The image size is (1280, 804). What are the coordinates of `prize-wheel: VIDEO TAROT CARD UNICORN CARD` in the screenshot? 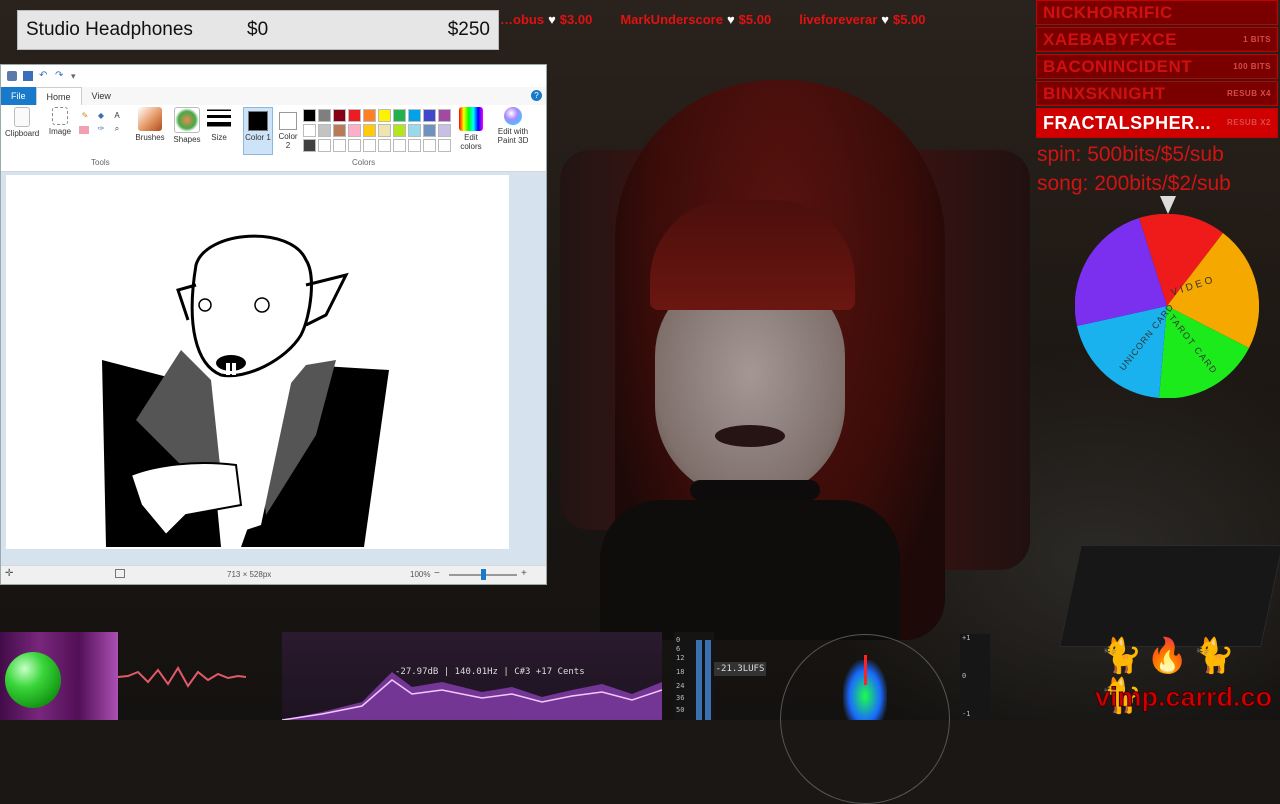 It's located at (1167, 306).